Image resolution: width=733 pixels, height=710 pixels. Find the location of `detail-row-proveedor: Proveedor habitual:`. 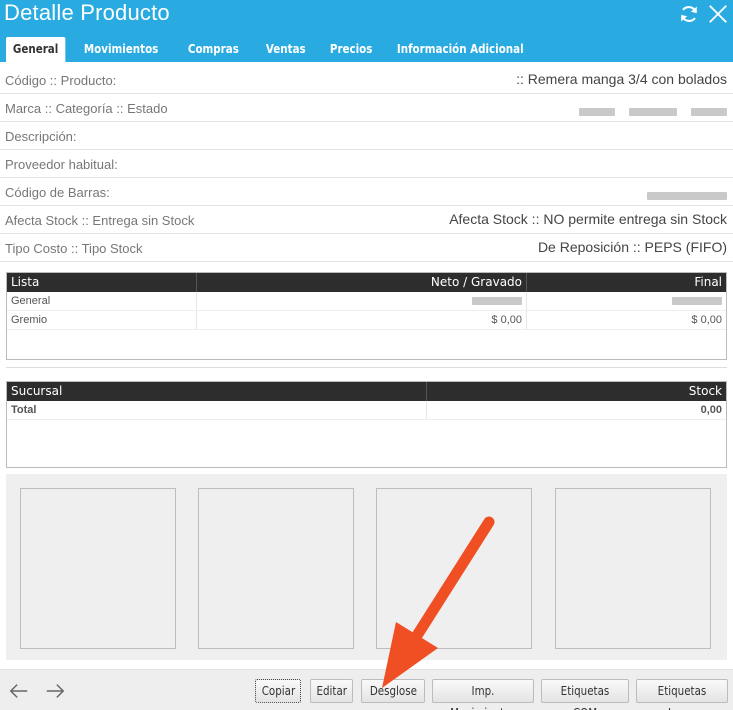

detail-row-proveedor: Proveedor habitual: is located at coordinates (366, 164).